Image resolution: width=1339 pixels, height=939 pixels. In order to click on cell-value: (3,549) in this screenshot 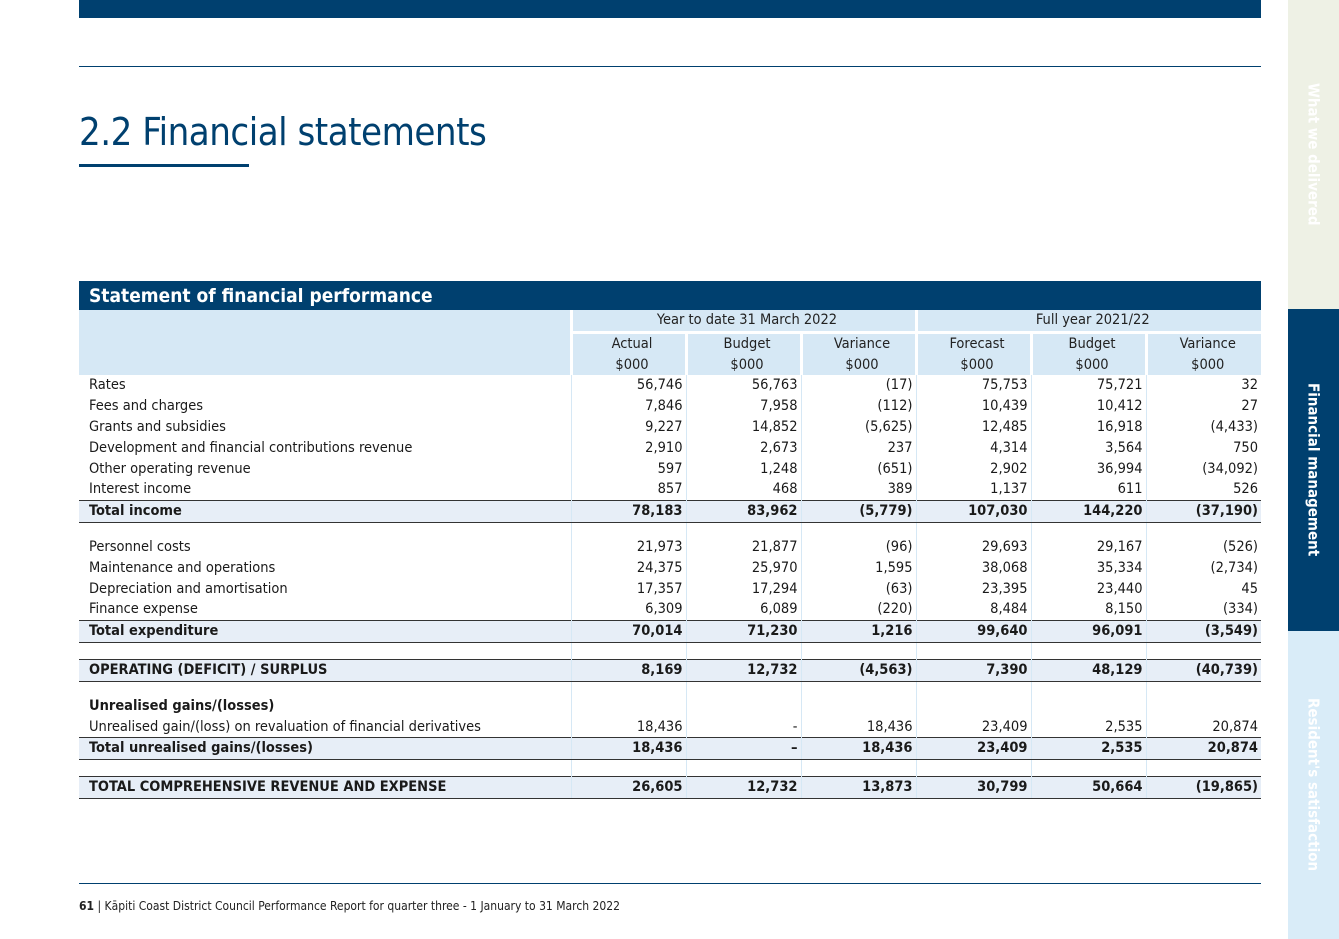, I will do `click(1203, 631)`.